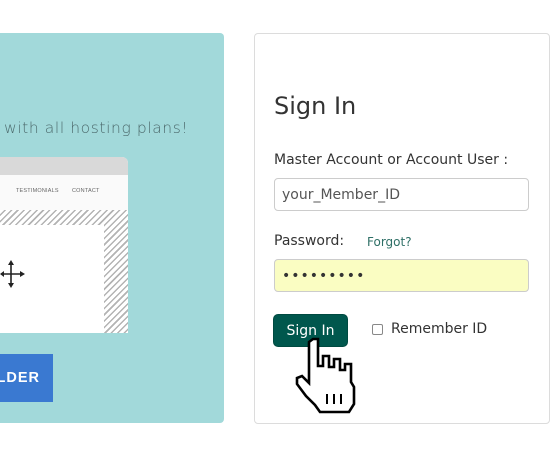 This screenshot has height=458, width=556. What do you see at coordinates (325, 375) in the screenshot?
I see `pointer-hand-icon` at bounding box center [325, 375].